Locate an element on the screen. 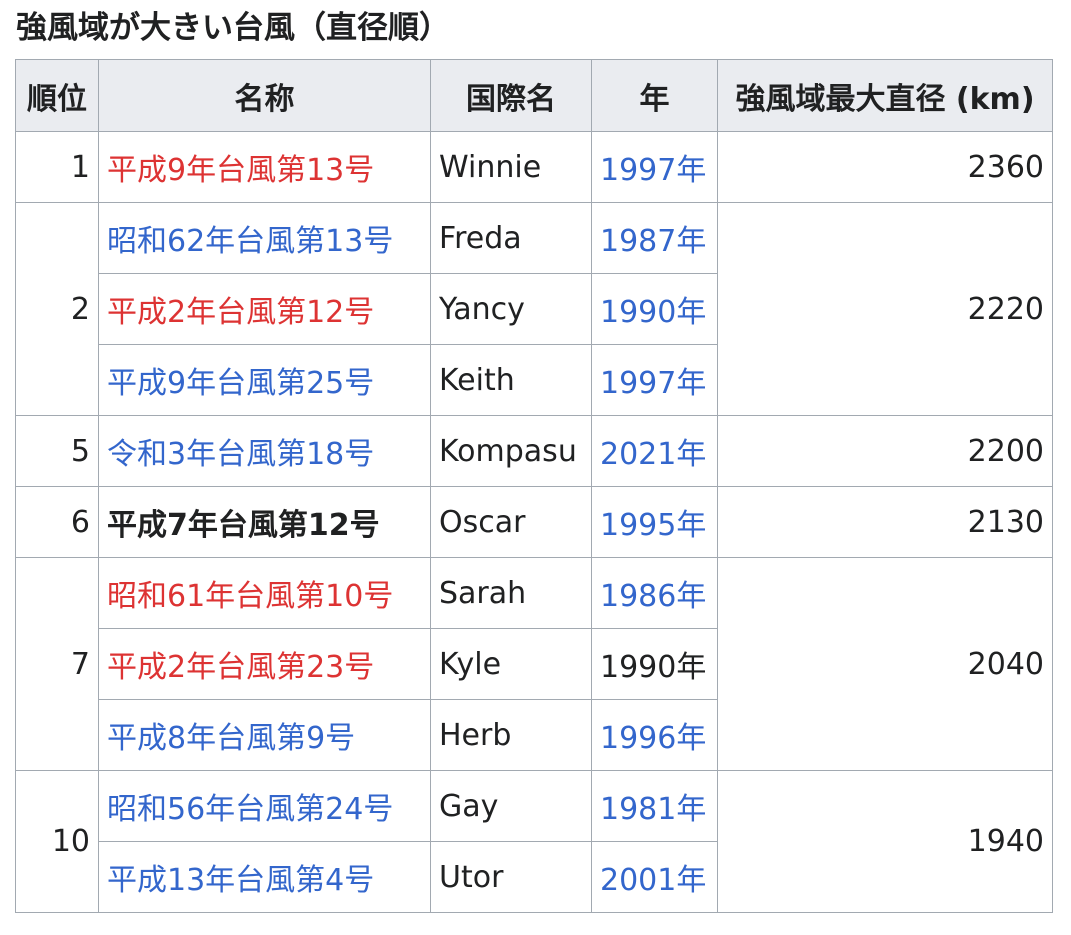 The width and height of the screenshot is (1071, 935). name-cell: 平成9年台風第25号 is located at coordinates (264, 380).